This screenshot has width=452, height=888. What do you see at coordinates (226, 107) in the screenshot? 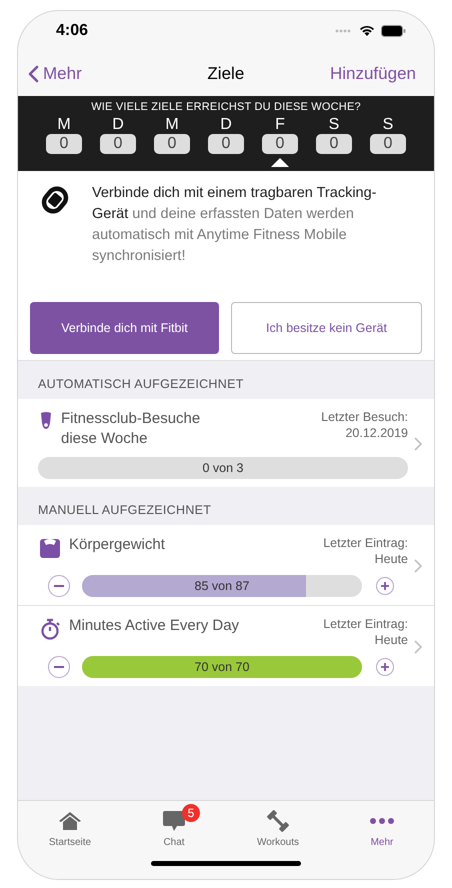
I see `week-question: WIE VIELE ZIELE ERREICHST DU DIESE WOCHE?` at bounding box center [226, 107].